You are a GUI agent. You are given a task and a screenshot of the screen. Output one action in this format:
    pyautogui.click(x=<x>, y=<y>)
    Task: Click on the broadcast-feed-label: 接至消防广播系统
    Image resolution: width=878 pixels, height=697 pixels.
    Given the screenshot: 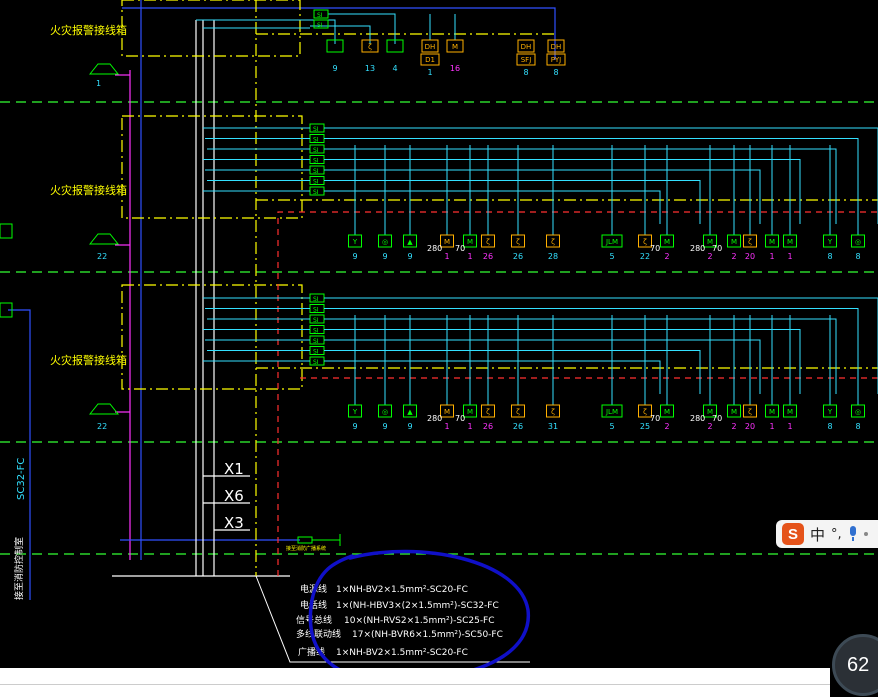 What is the action you would take?
    pyautogui.click(x=306, y=548)
    